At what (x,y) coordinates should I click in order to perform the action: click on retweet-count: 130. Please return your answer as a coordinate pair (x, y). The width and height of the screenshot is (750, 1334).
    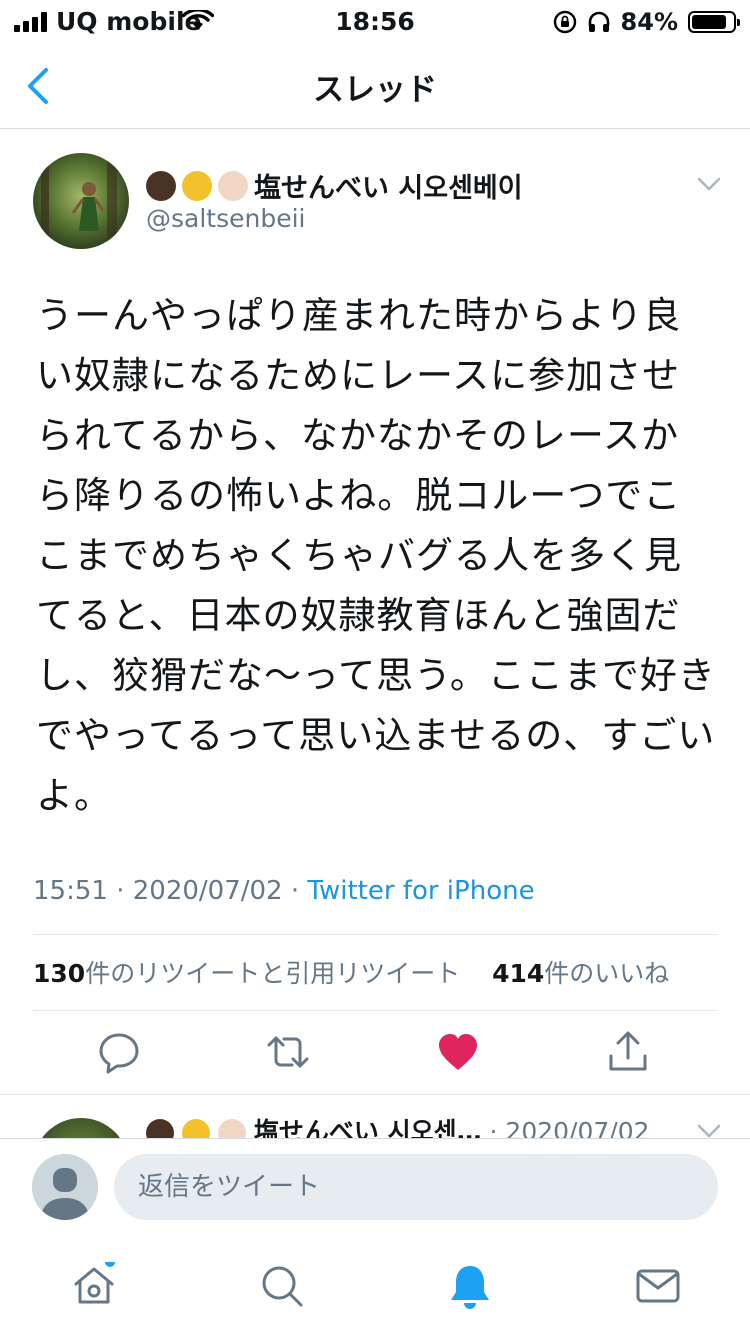
    Looking at the image, I should click on (59, 973).